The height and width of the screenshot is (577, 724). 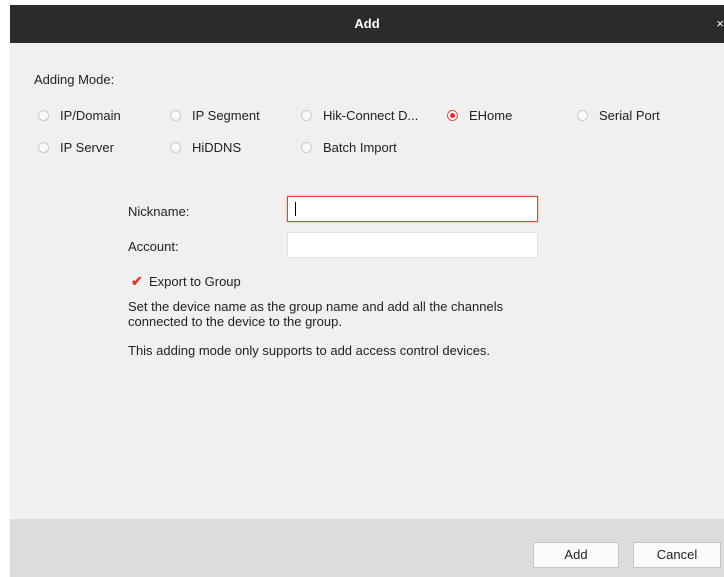 What do you see at coordinates (87, 147) in the screenshot?
I see `radio-label: IP Server` at bounding box center [87, 147].